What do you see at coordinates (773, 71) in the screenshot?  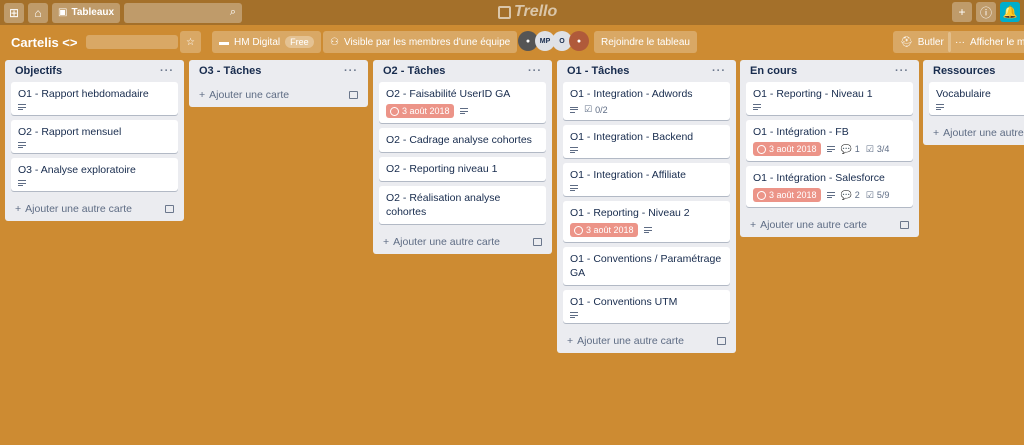 I see `list-title: En cours` at bounding box center [773, 71].